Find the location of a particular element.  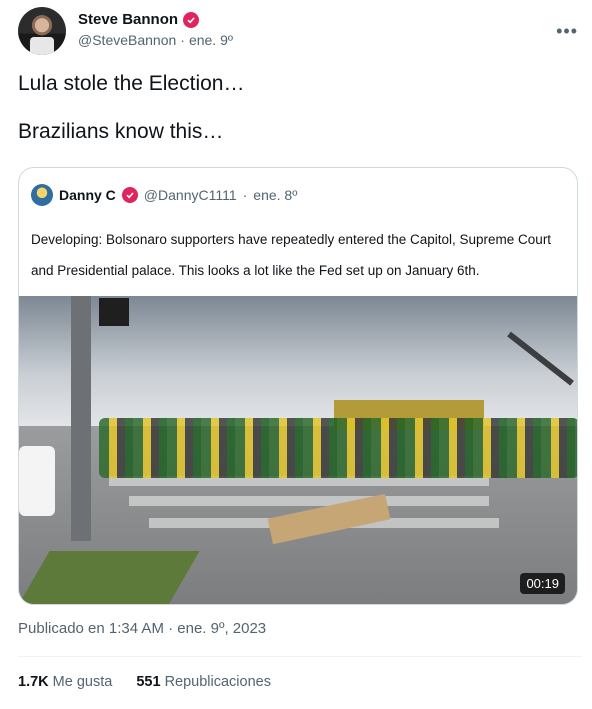

engagement-stats: 1.7K Me gusta 551 Republicaciones is located at coordinates (144, 682).